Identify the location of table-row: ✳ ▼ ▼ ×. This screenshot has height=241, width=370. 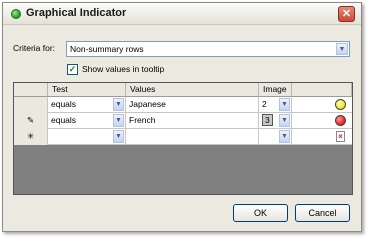
(183, 137).